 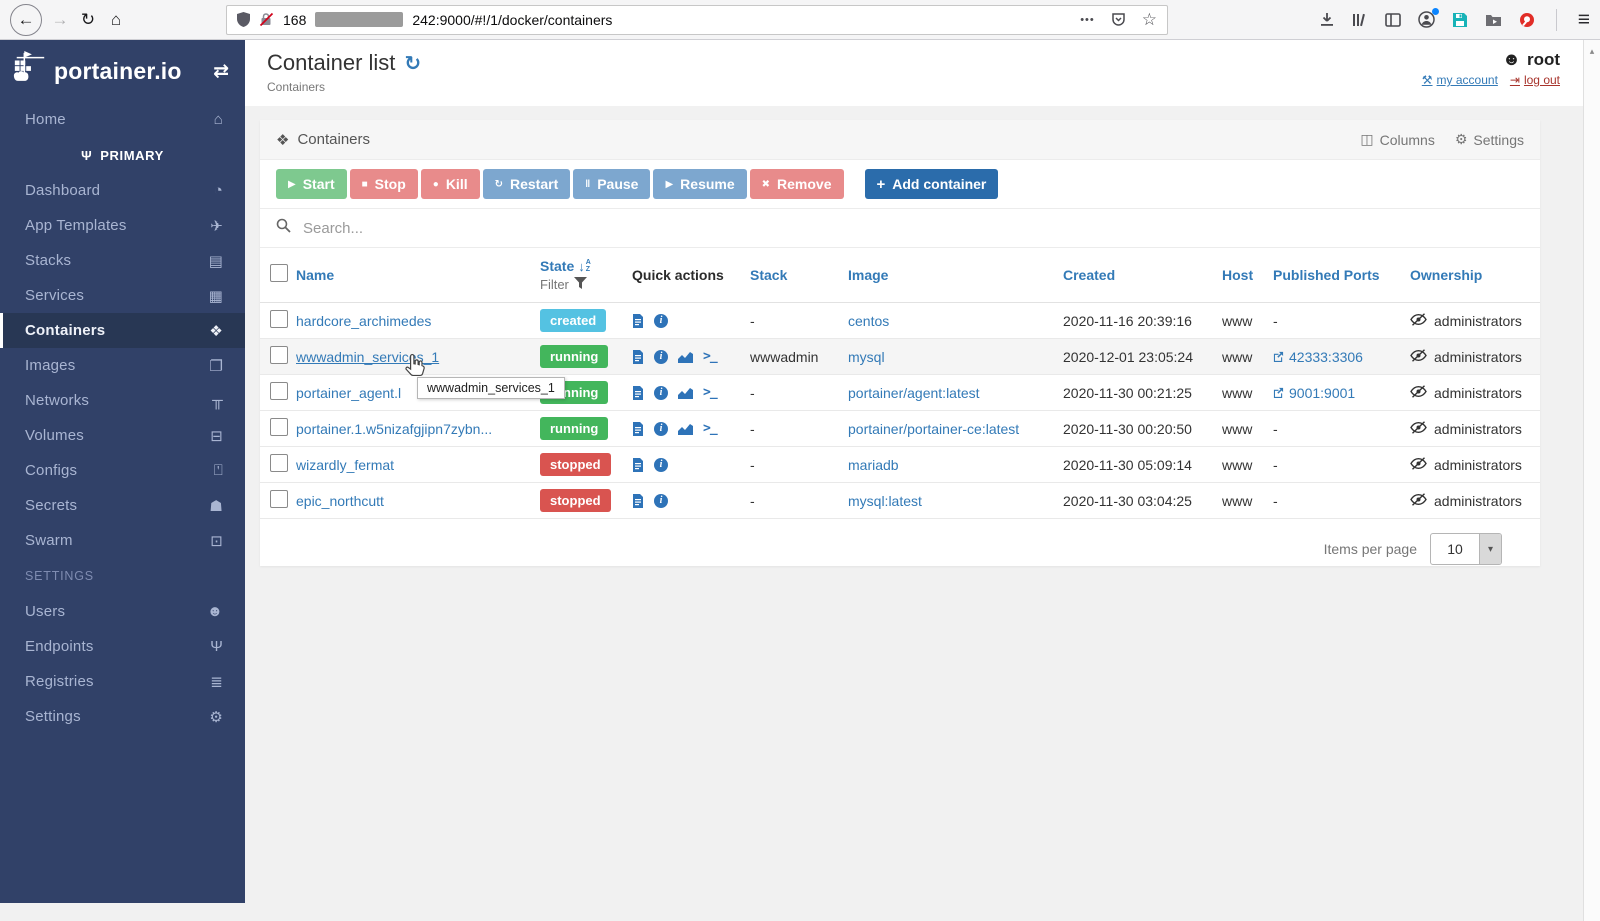 I want to click on sidebar-item-home: Home ⌂, so click(x=122, y=119).